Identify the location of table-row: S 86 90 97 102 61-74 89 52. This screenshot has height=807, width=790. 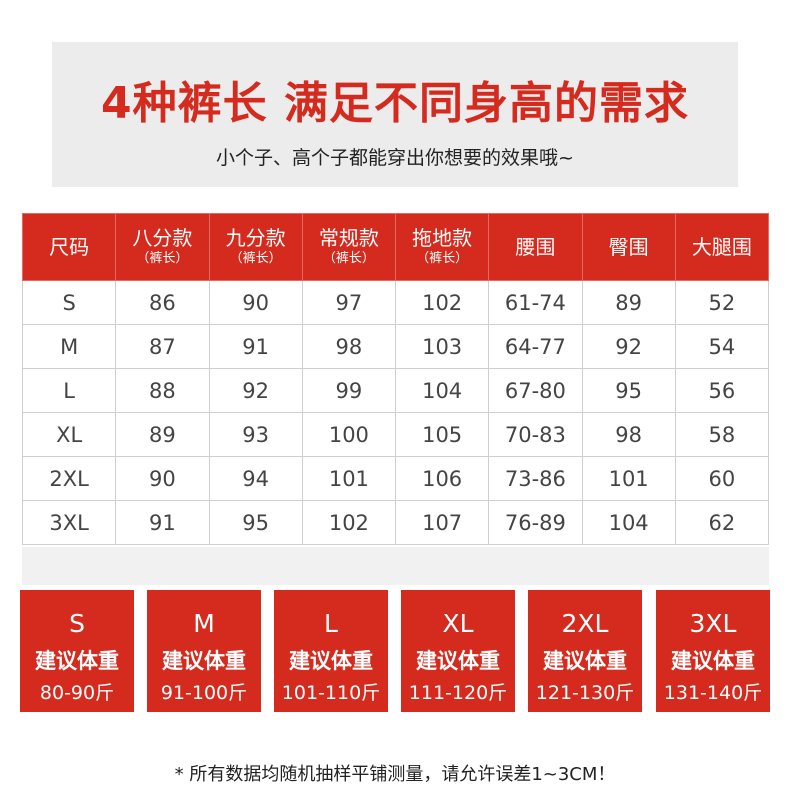
(395, 302).